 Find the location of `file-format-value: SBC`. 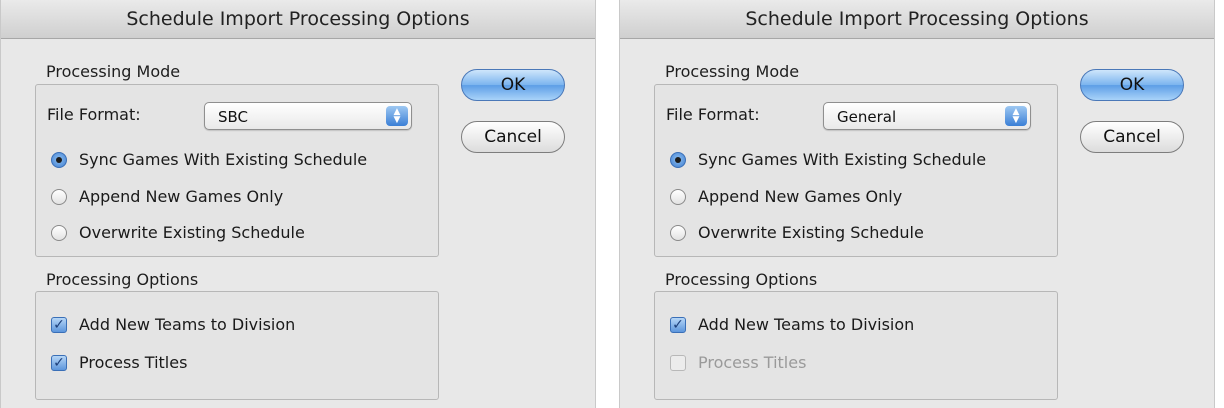

file-format-value: SBC is located at coordinates (233, 117).